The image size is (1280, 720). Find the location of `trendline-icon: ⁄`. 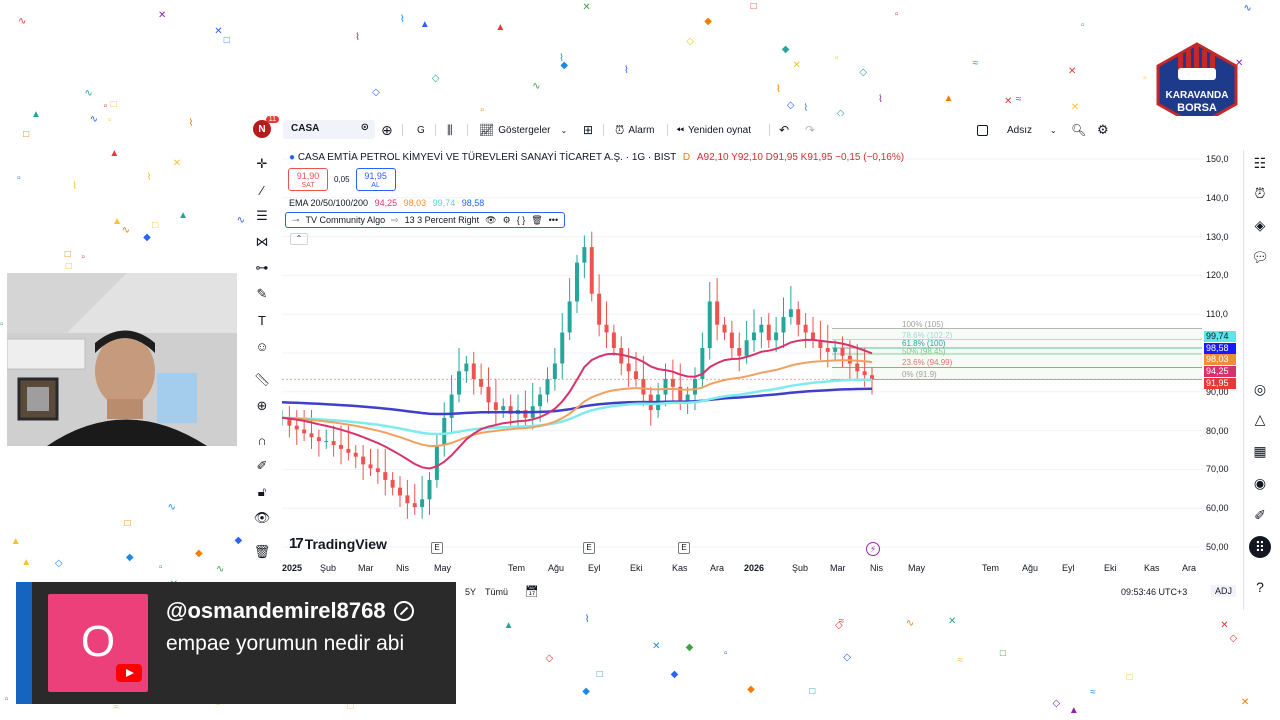

trendline-icon: ⁄ is located at coordinates (262, 190).